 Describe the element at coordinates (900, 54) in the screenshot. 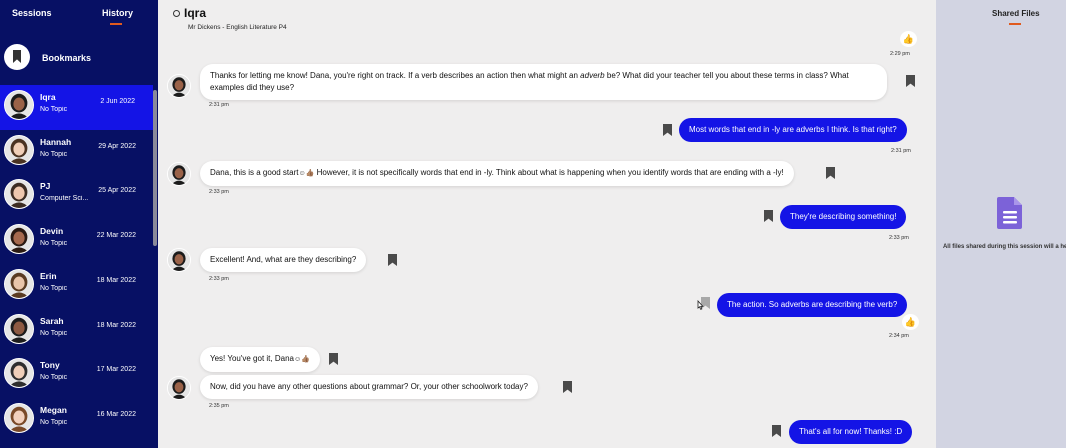

I see `message-time: 2:29 pm` at that location.